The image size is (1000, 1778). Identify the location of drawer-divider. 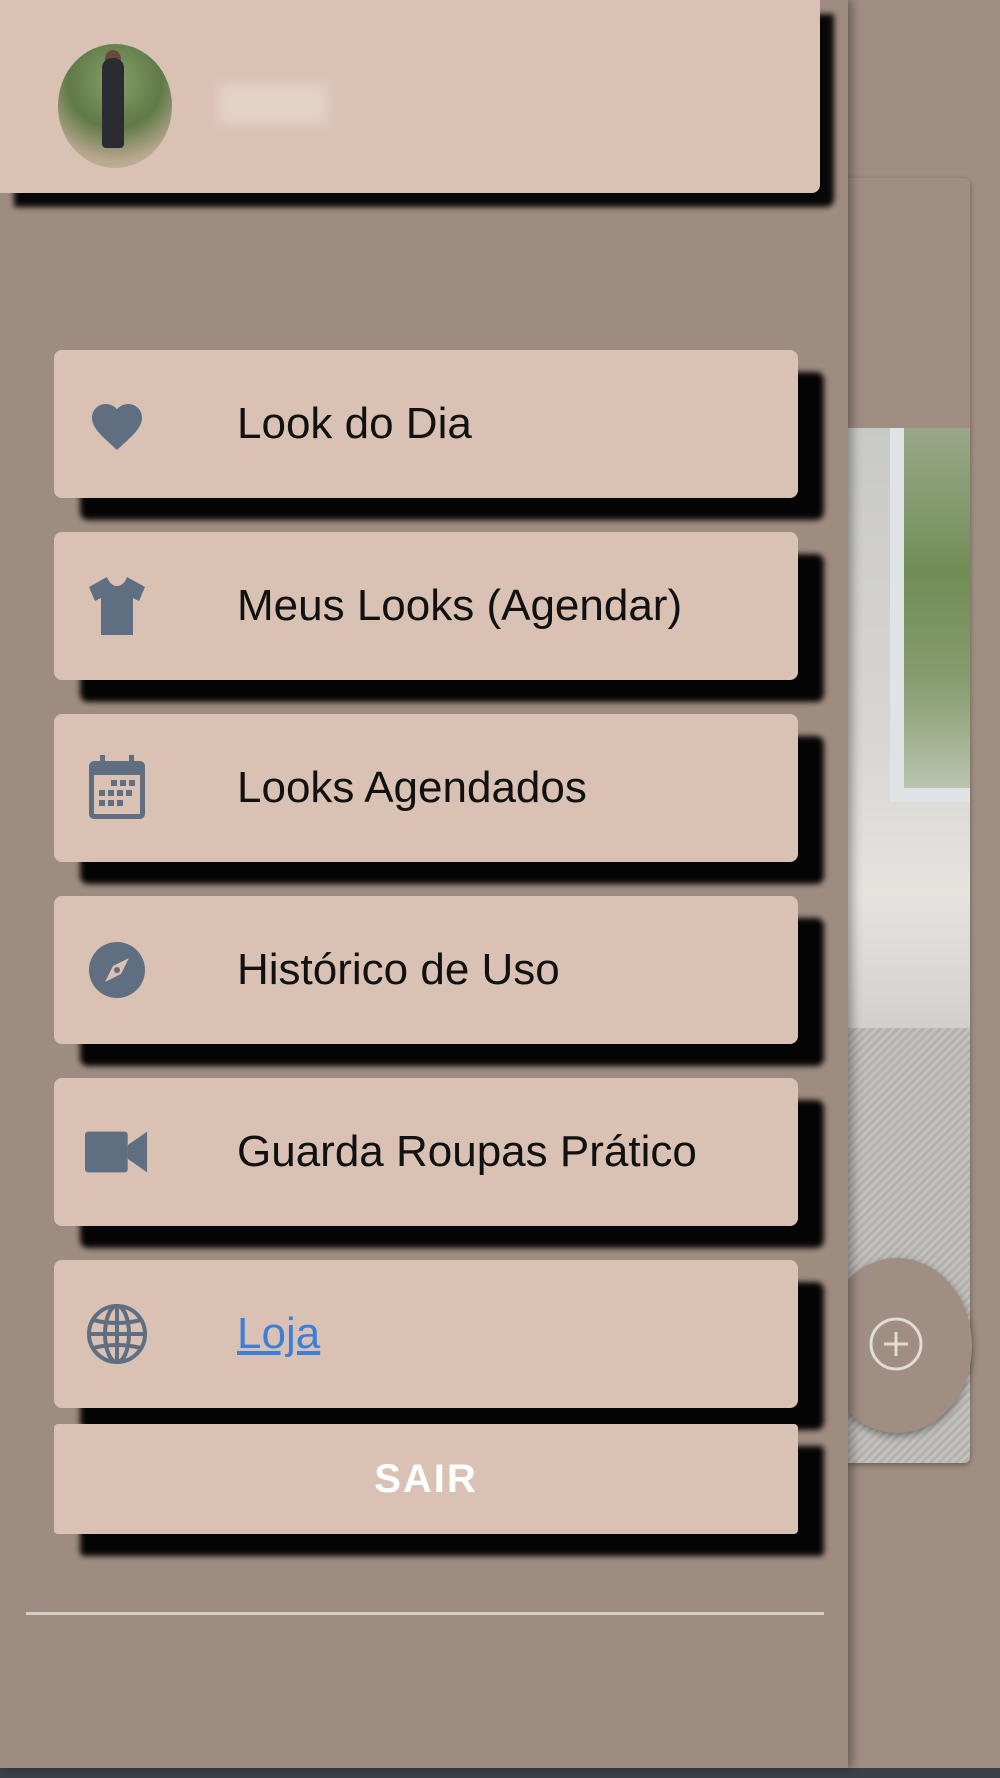
(425, 1613).